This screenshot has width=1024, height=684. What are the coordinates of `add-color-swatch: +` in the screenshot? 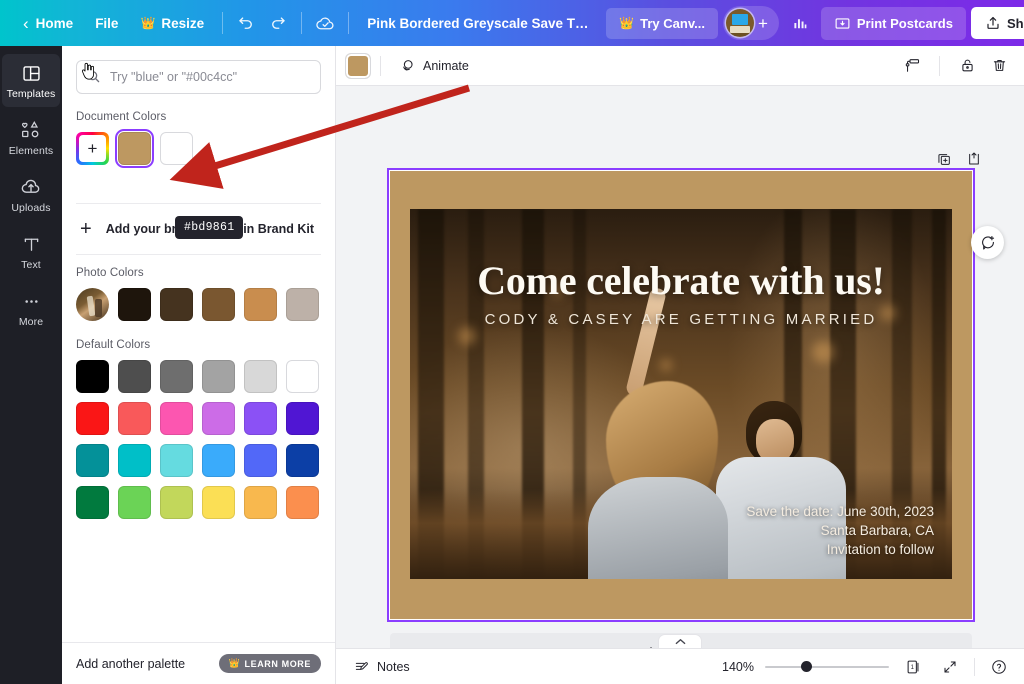 It's located at (92, 148).